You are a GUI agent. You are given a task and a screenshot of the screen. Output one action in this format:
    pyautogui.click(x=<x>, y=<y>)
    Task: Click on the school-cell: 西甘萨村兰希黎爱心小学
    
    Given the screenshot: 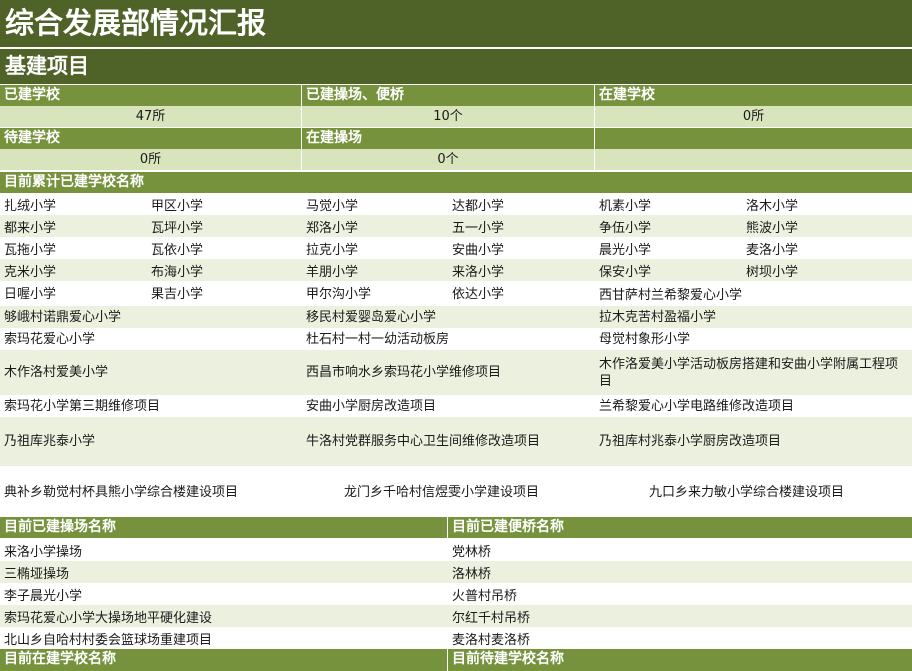 What is the action you would take?
    pyautogui.click(x=753, y=293)
    